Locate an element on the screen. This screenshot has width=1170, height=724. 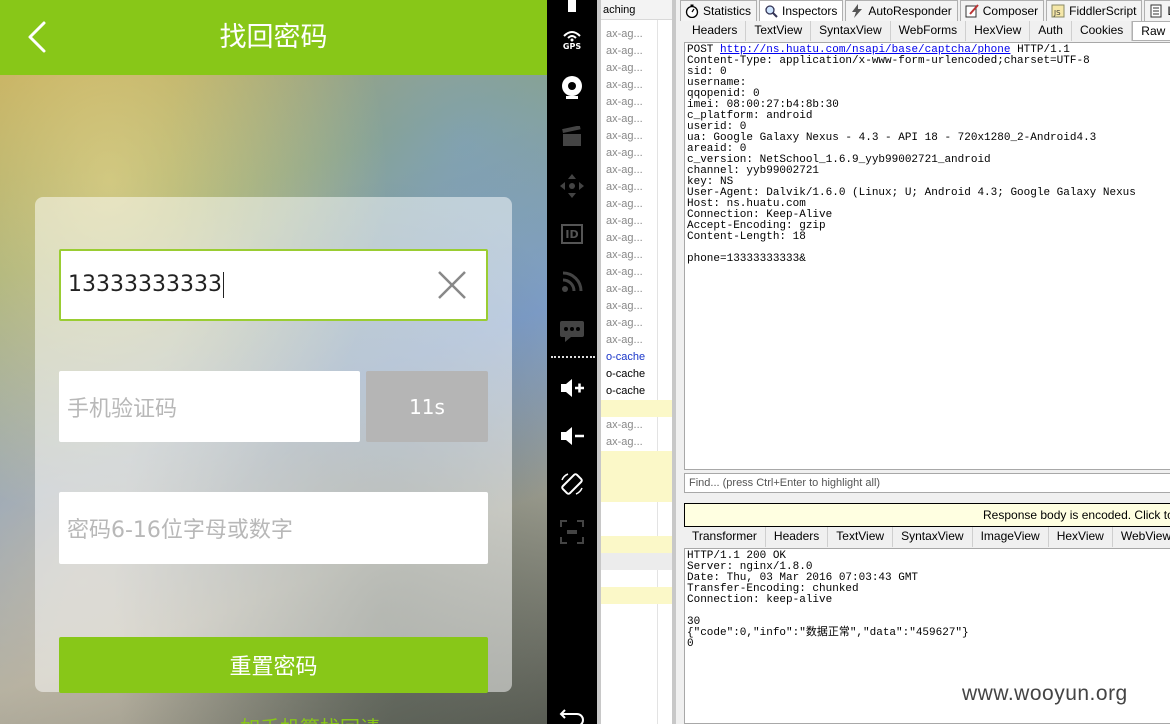
tab-autoresponder: AutoResponder is located at coordinates (901, 10).